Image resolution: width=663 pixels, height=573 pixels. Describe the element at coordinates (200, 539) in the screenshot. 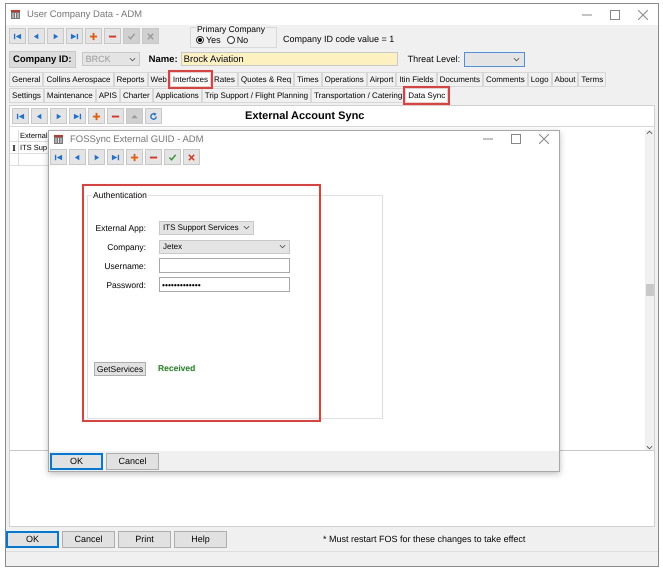

I see `dialog-button: Help` at that location.